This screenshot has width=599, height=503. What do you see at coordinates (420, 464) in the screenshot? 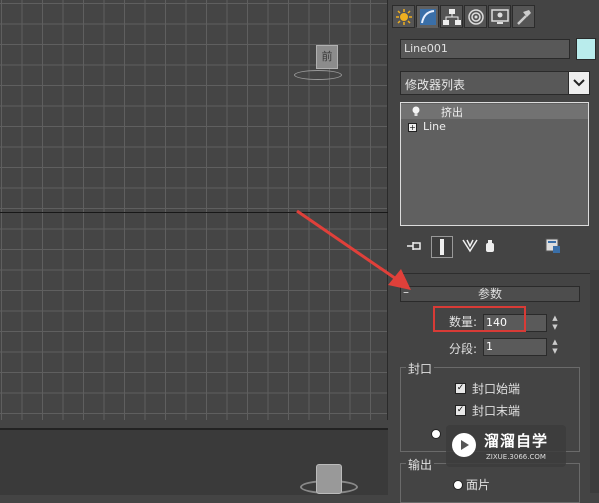
I see `output-group-title: 输出` at bounding box center [420, 464].